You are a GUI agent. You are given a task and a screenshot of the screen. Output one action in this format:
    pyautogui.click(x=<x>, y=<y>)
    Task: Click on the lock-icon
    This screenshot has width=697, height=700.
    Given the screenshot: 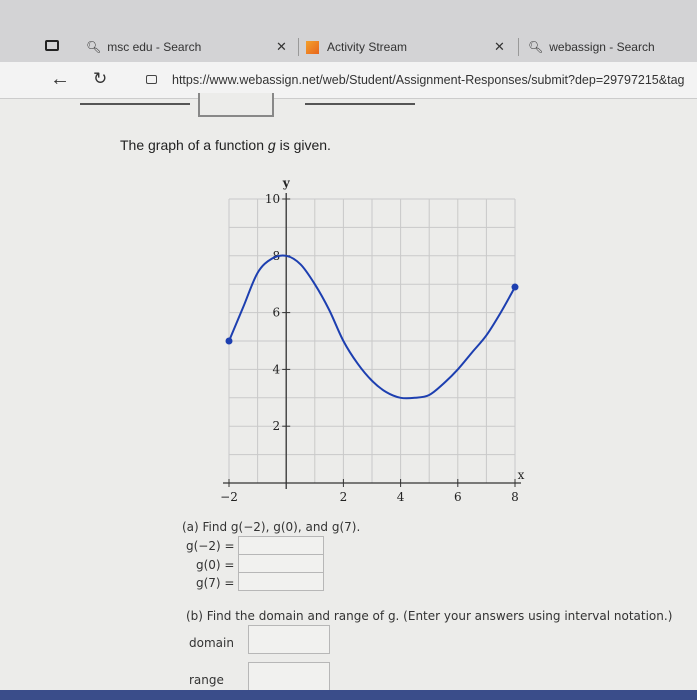 What is the action you would take?
    pyautogui.click(x=151, y=79)
    